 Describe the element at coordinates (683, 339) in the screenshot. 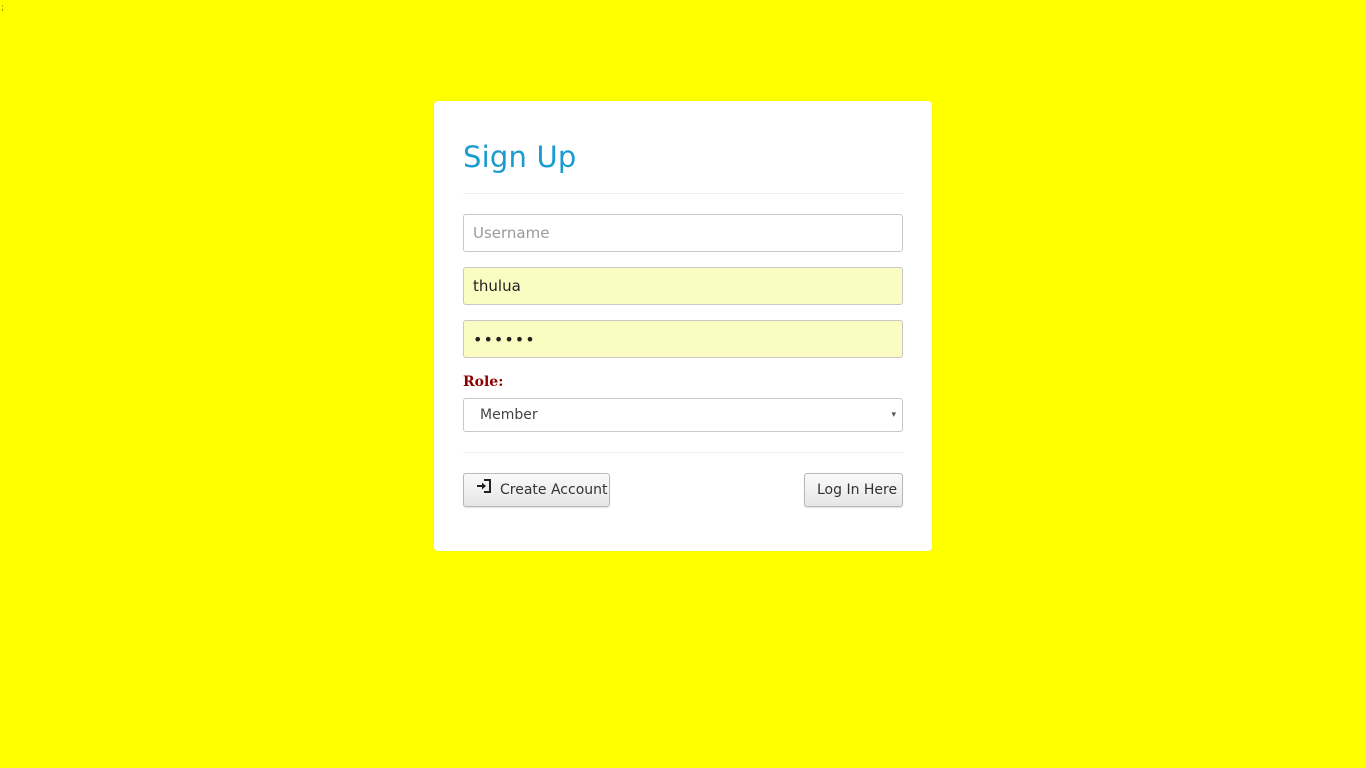

I see `password-input` at that location.